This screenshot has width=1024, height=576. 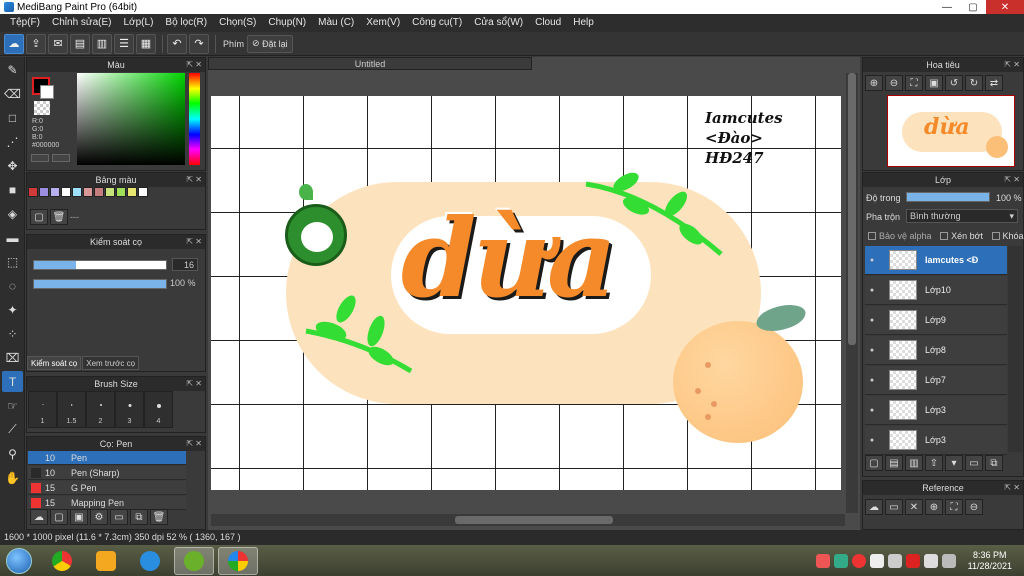 What do you see at coordinates (934, 83) in the screenshot?
I see `actual-size-icon: ▣` at bounding box center [934, 83].